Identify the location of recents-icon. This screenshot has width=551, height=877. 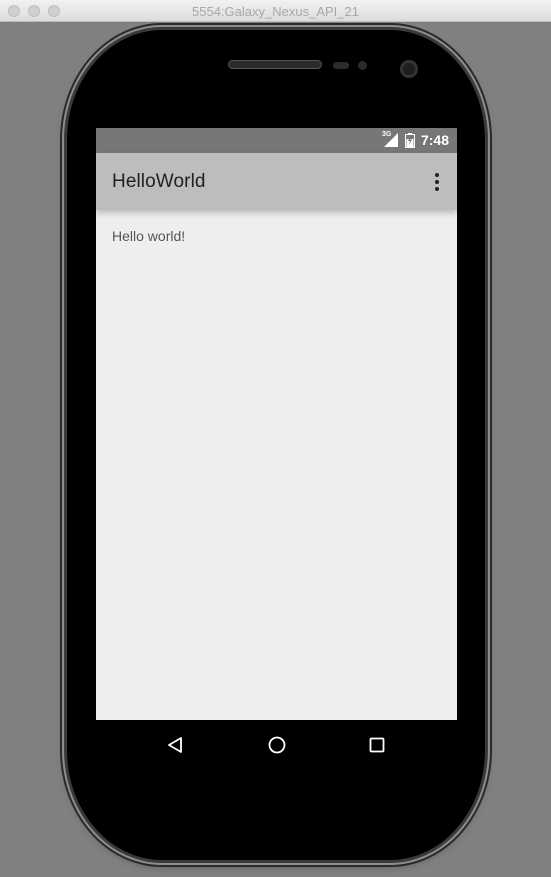
(377, 745).